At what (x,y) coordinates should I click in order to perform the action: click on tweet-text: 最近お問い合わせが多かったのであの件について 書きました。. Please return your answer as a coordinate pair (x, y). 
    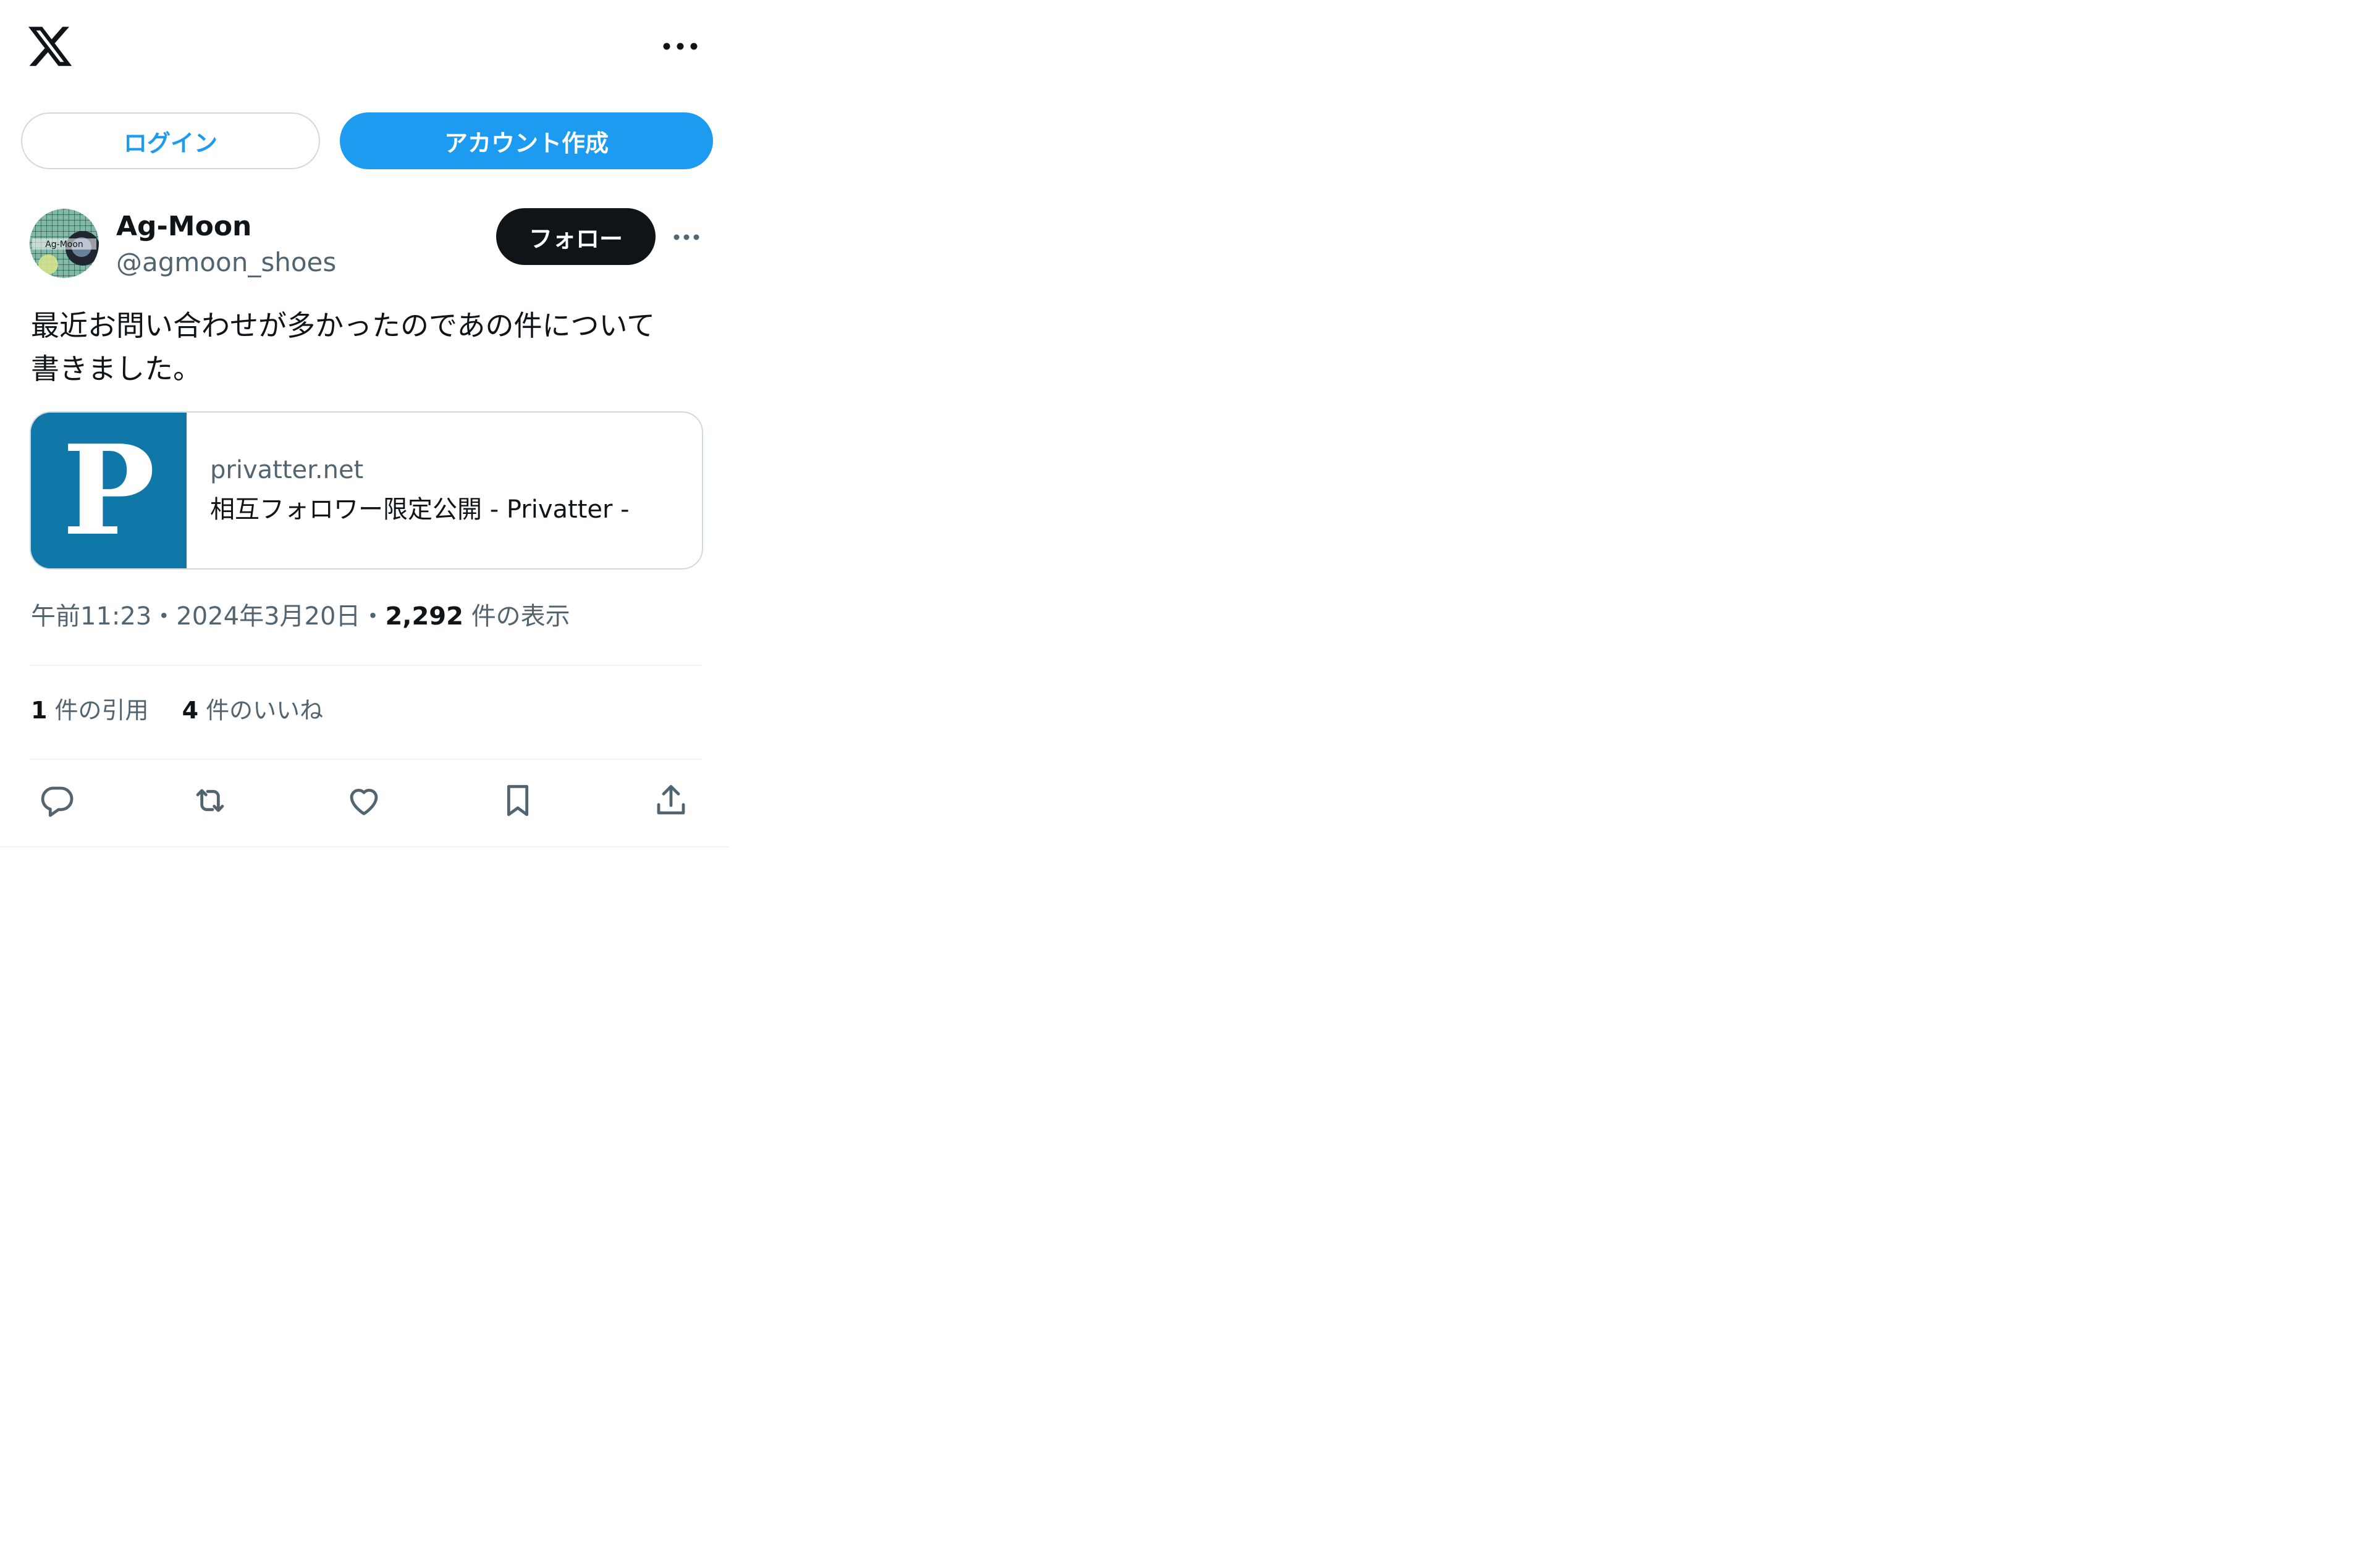
    Looking at the image, I should click on (343, 347).